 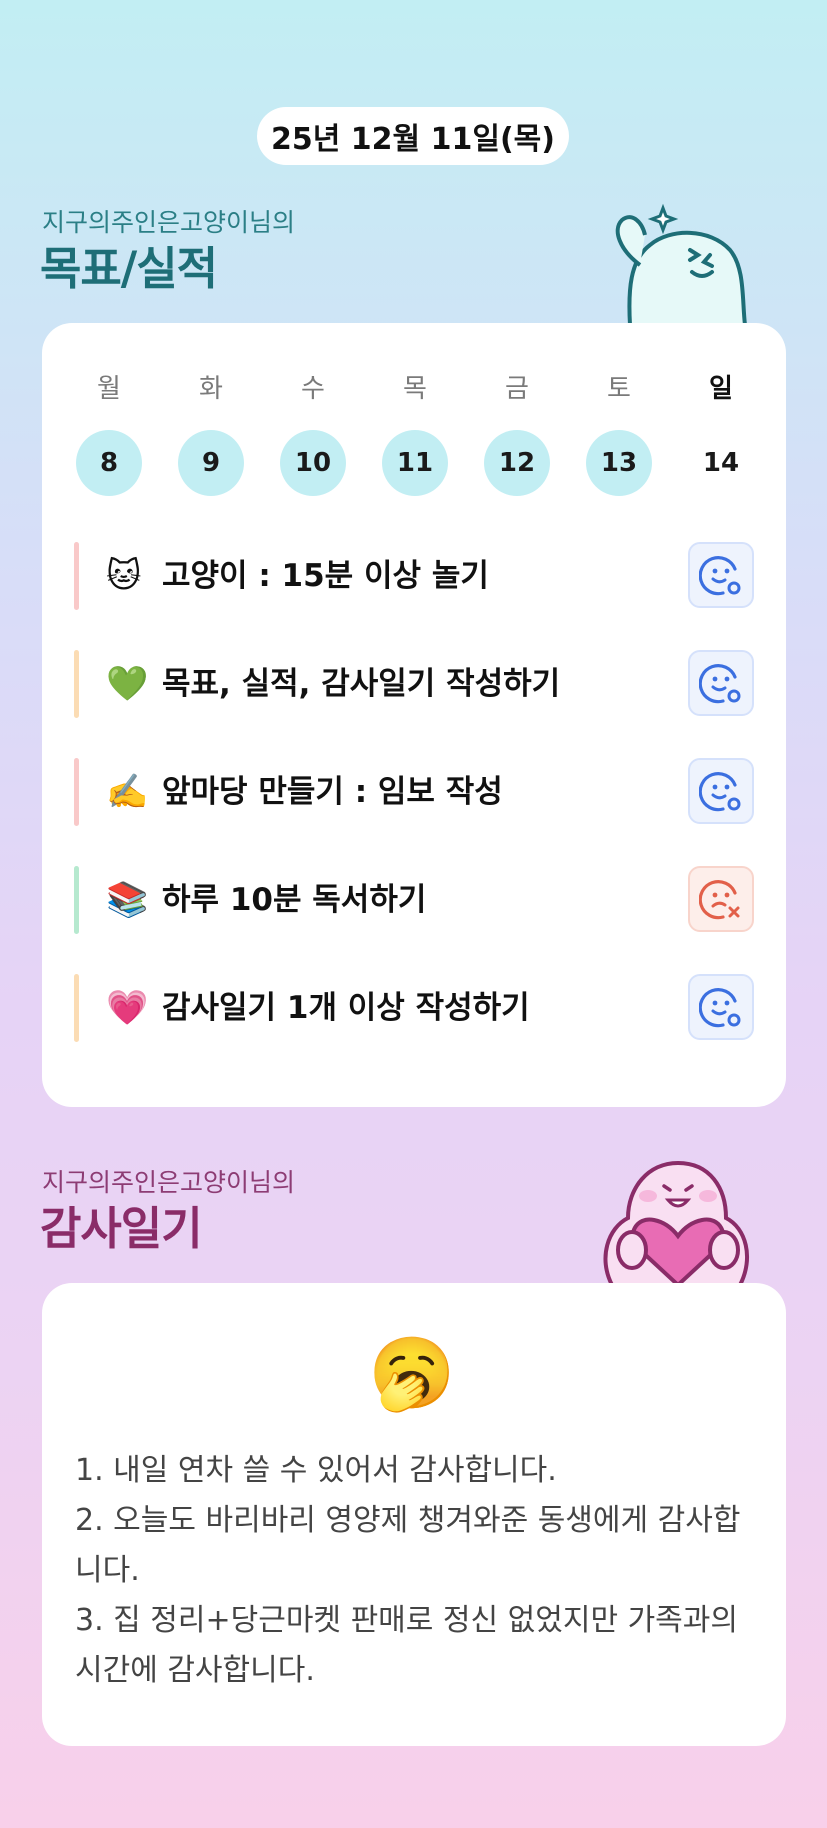 I want to click on date-circle-8: 8, so click(x=109, y=463).